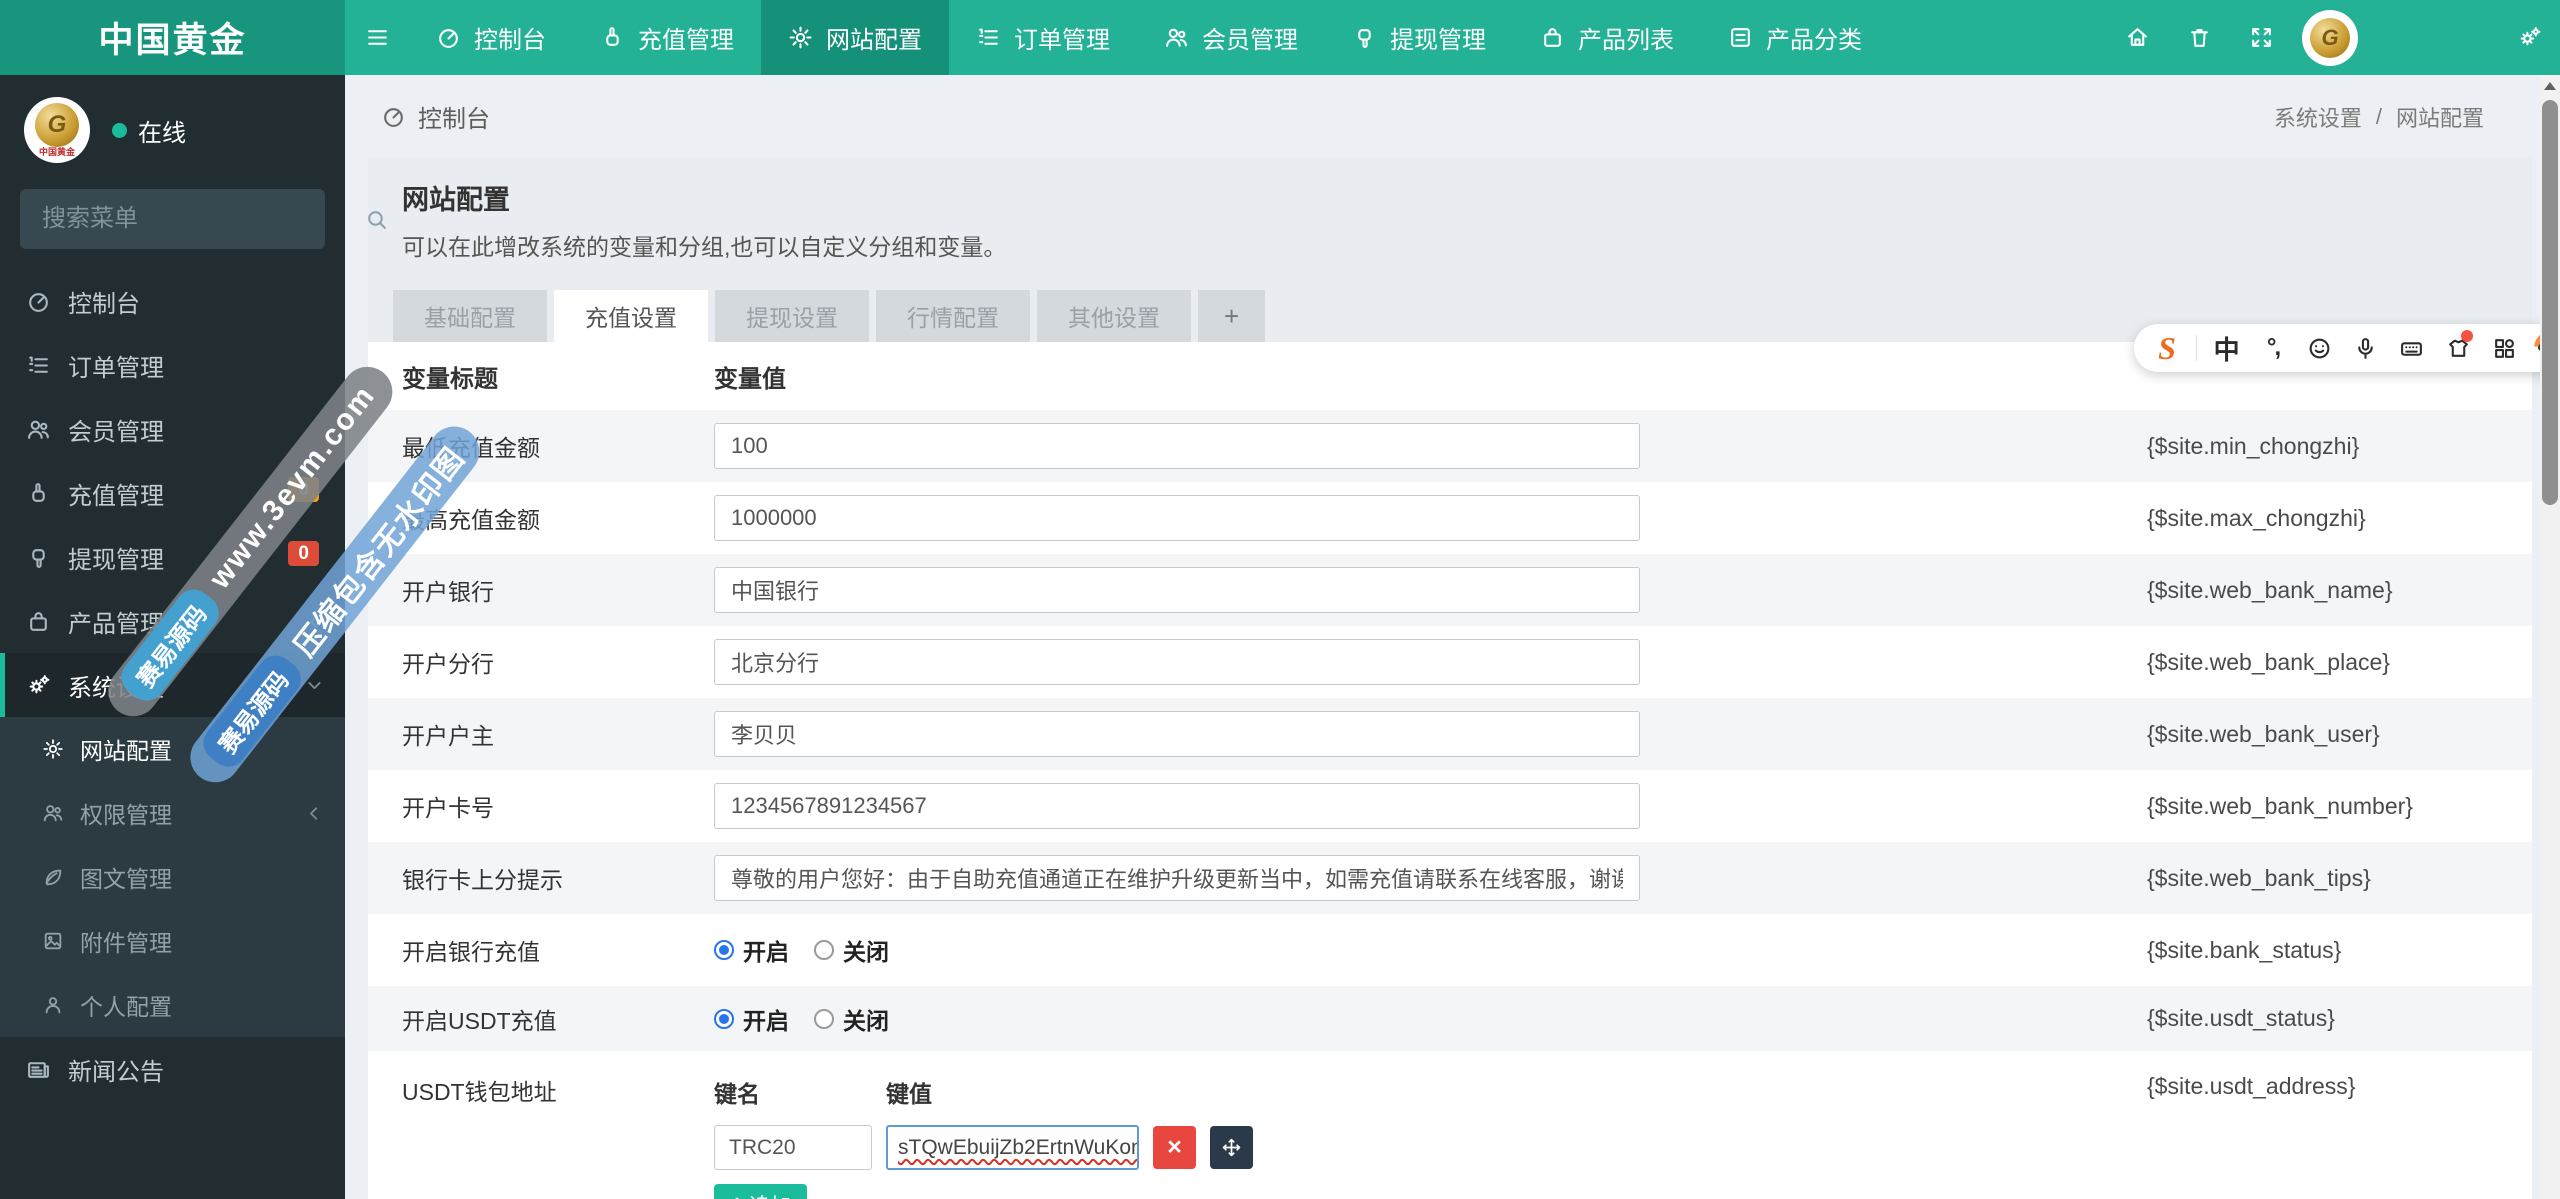 This screenshot has width=2560, height=1199. I want to click on tab-withdraw-settings: 提现设置, so click(792, 316).